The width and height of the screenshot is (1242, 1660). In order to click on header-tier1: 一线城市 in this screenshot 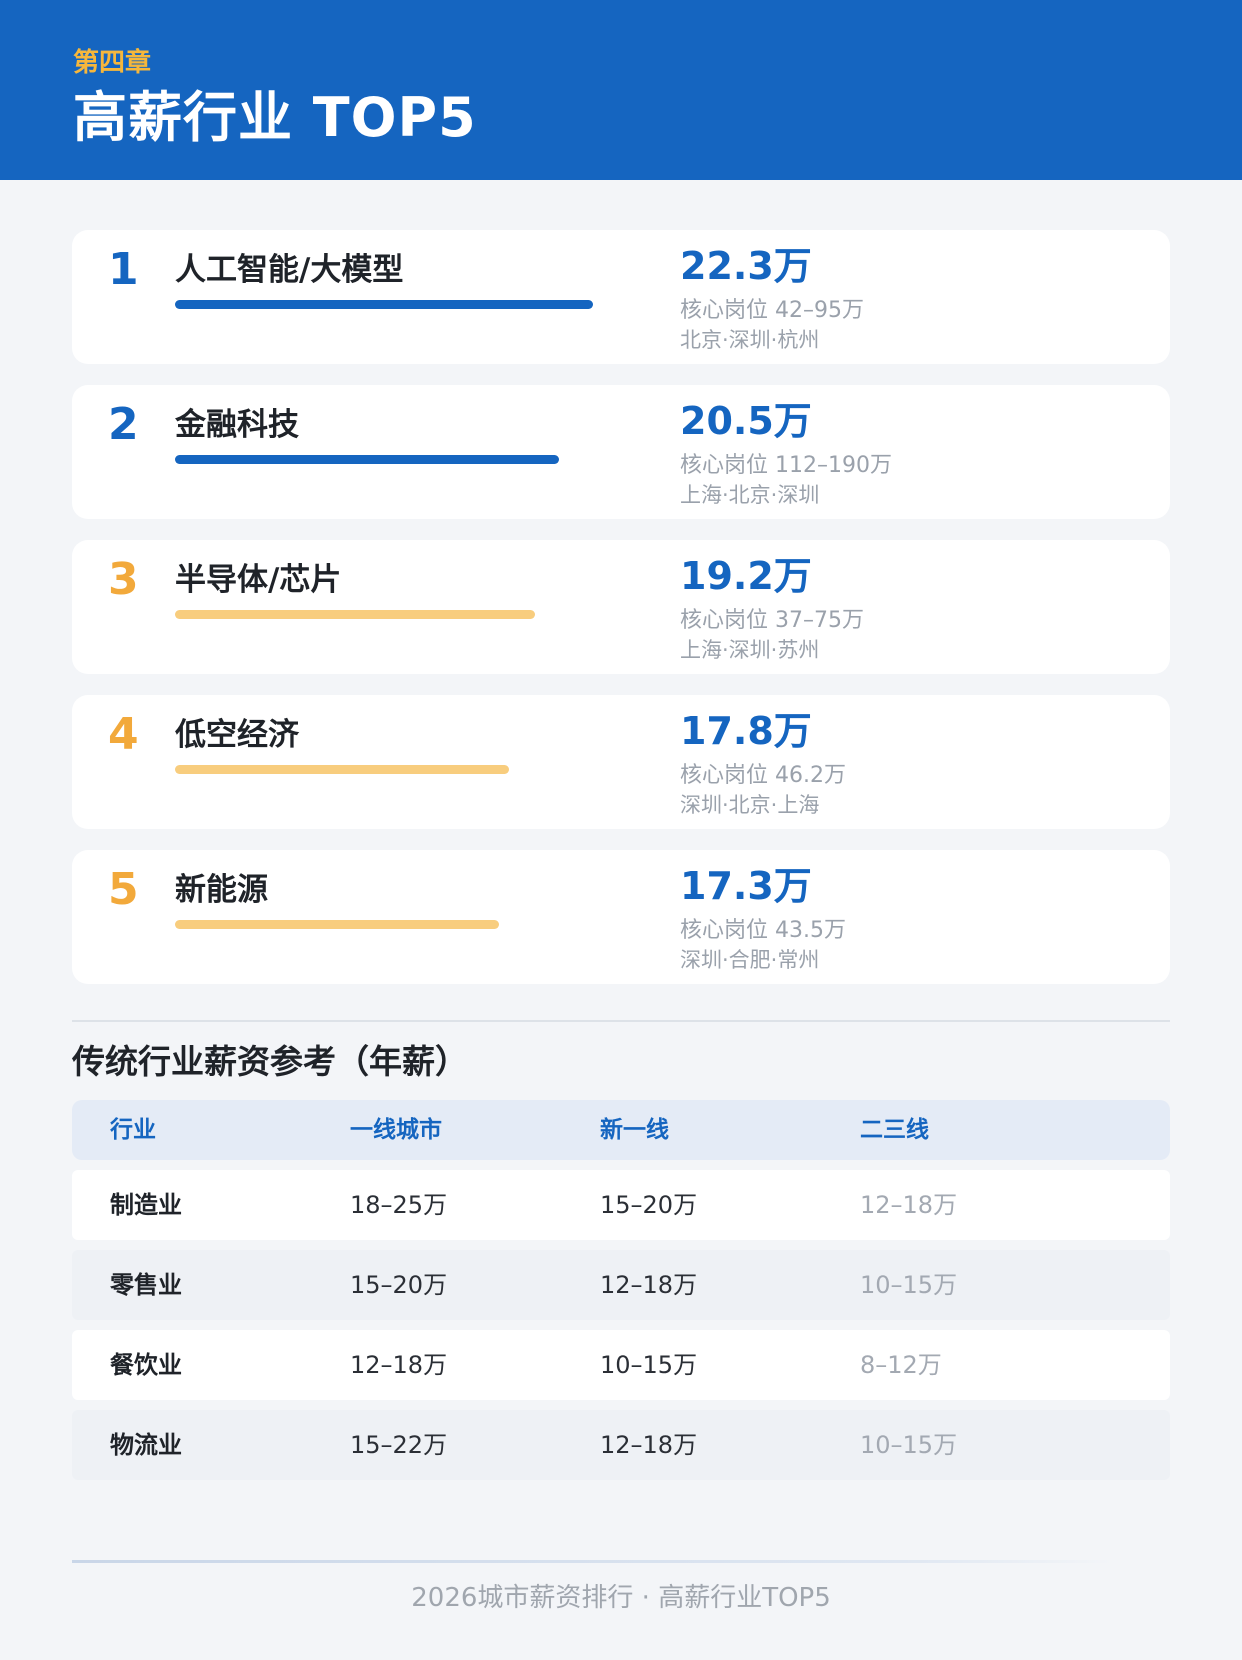, I will do `click(396, 1130)`.